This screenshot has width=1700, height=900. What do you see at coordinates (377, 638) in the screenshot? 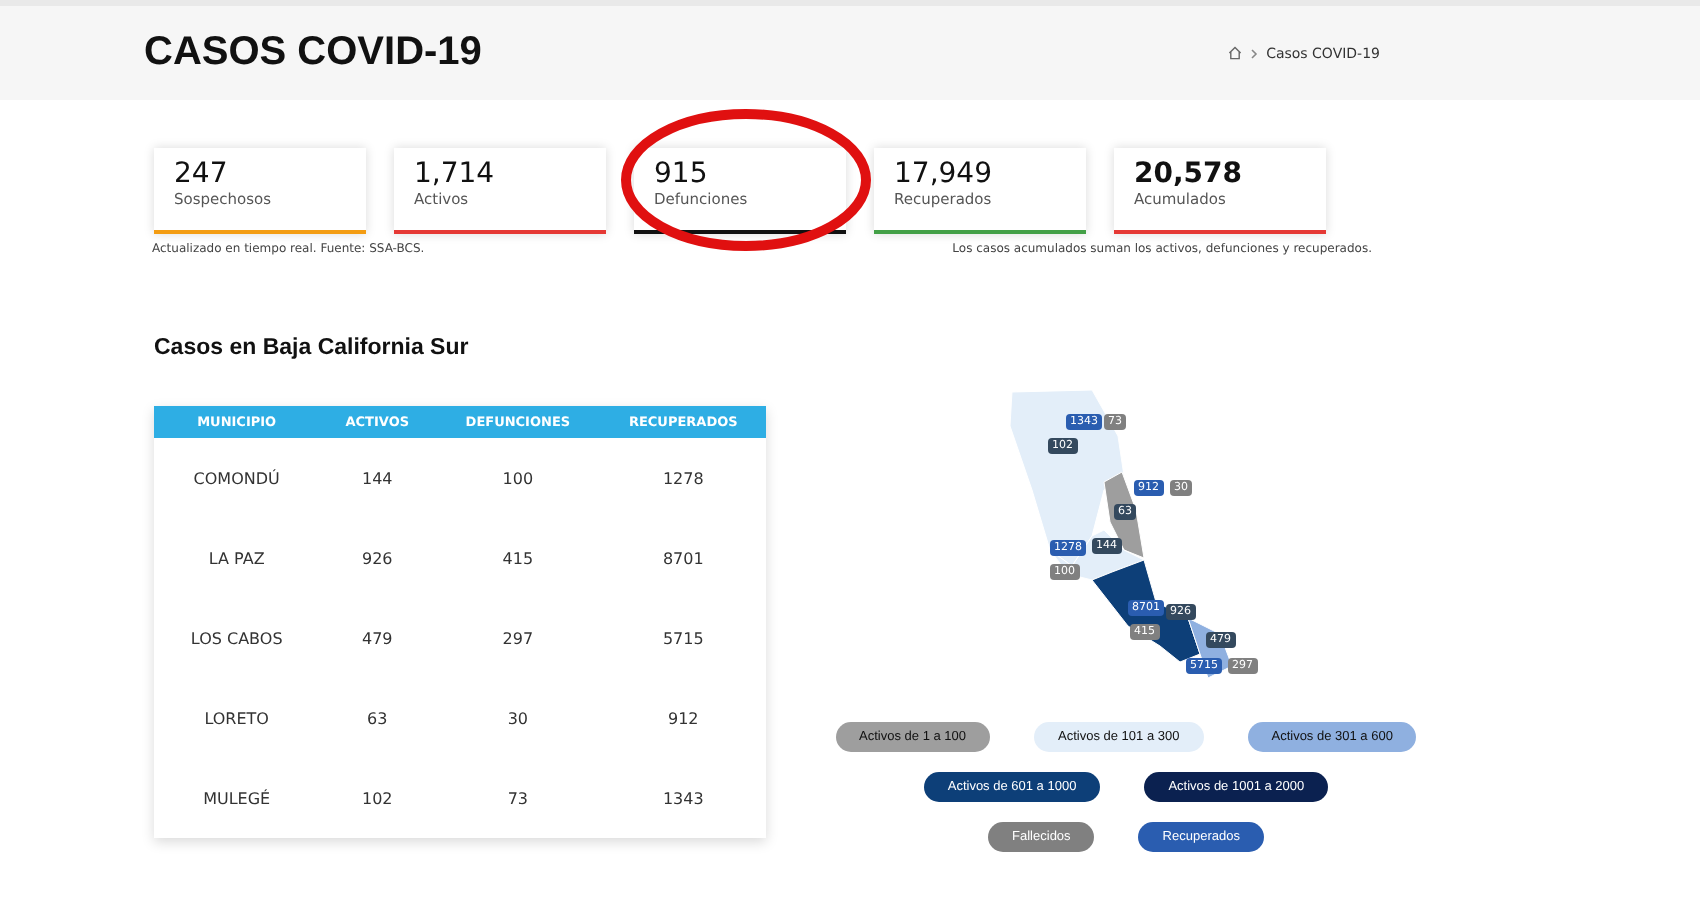
I see `table-cell: 479` at bounding box center [377, 638].